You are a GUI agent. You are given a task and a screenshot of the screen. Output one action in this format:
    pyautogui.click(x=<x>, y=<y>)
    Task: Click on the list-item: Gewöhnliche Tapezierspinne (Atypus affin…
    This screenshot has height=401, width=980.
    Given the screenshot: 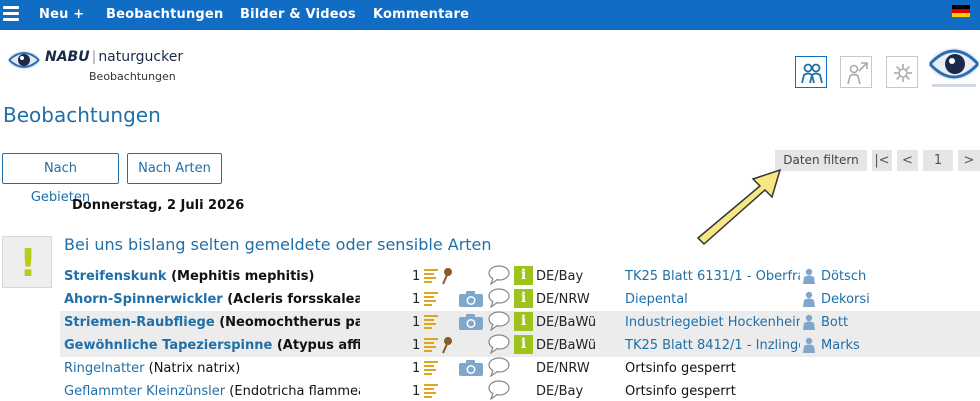 What is the action you would take?
    pyautogui.click(x=520, y=345)
    